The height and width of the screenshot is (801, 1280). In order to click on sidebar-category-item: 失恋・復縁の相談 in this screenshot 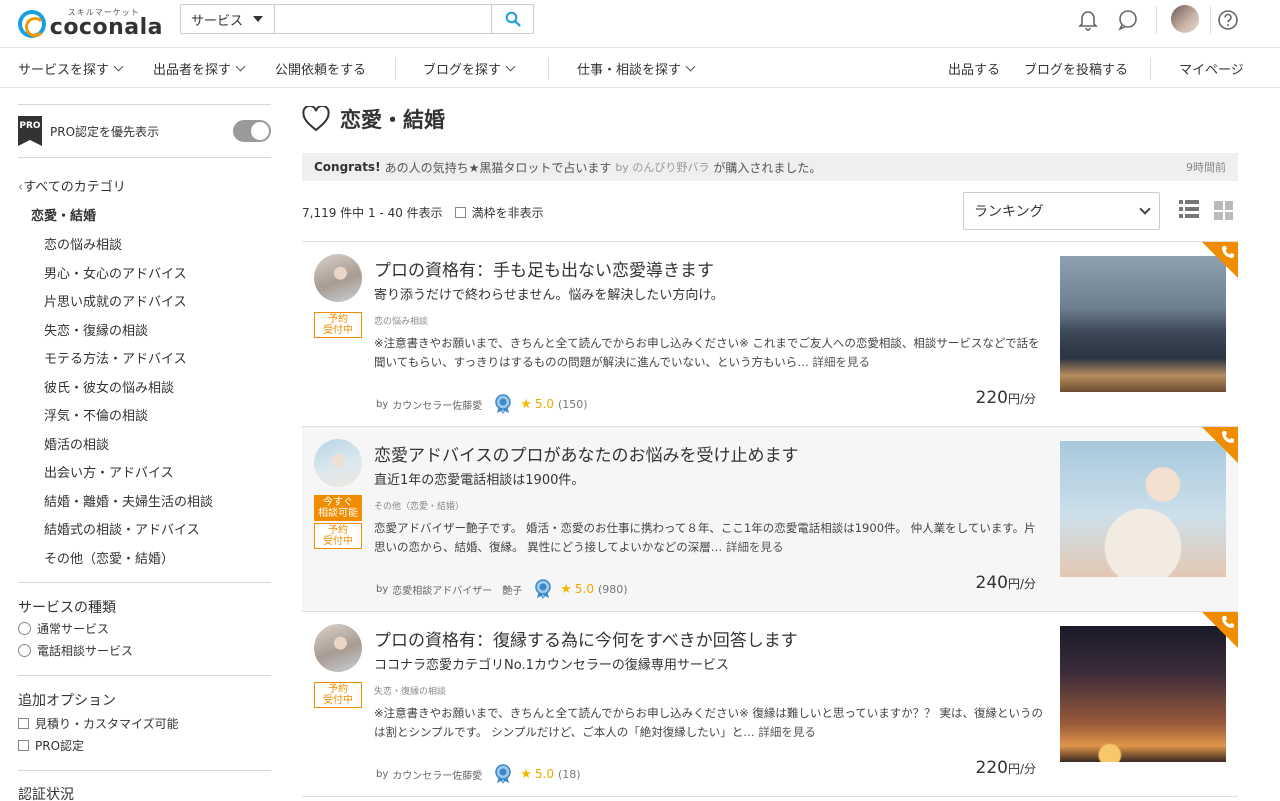, I will do `click(96, 329)`.